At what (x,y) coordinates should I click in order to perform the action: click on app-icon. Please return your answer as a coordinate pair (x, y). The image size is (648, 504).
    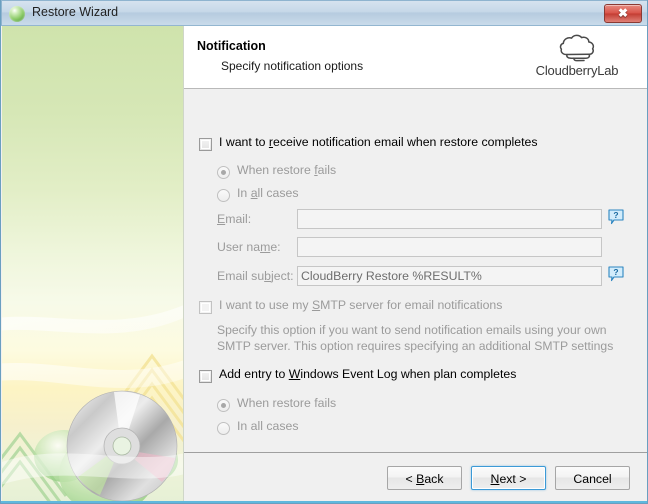
    Looking at the image, I should click on (17, 14).